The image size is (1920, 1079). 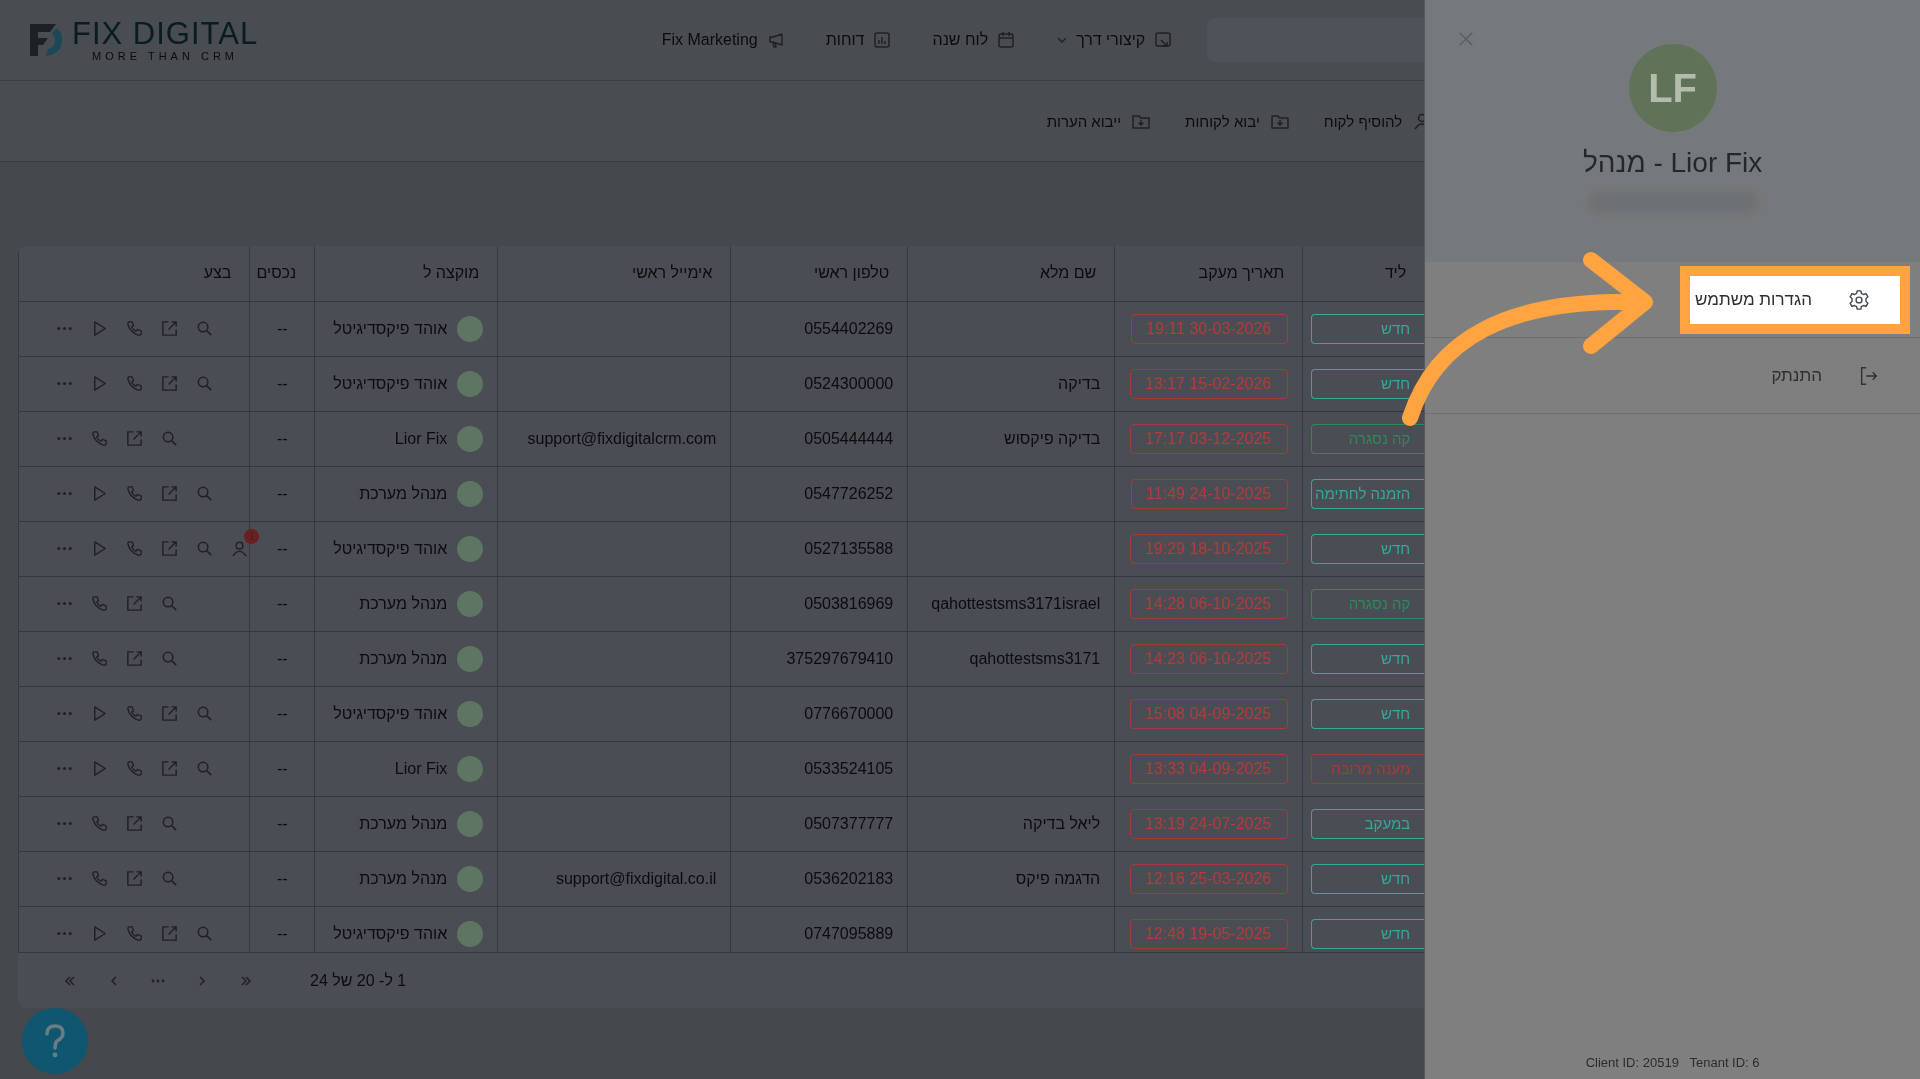 I want to click on table-cell: בדיקה פיקסוש, so click(x=1052, y=438).